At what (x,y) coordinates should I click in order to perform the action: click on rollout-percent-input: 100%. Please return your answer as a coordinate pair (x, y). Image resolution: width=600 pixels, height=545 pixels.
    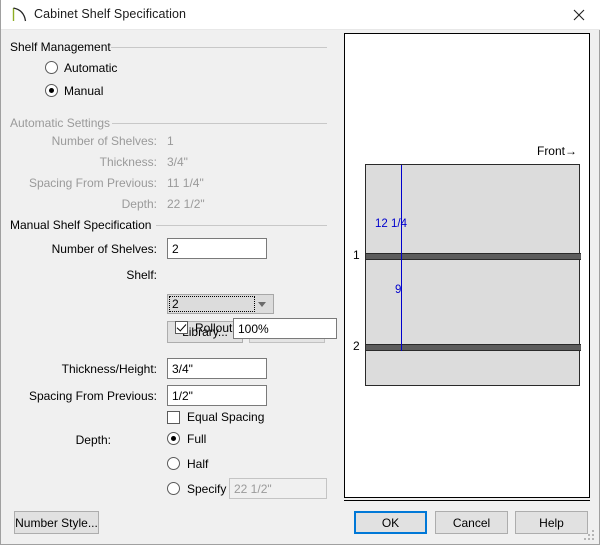
    Looking at the image, I should click on (285, 328).